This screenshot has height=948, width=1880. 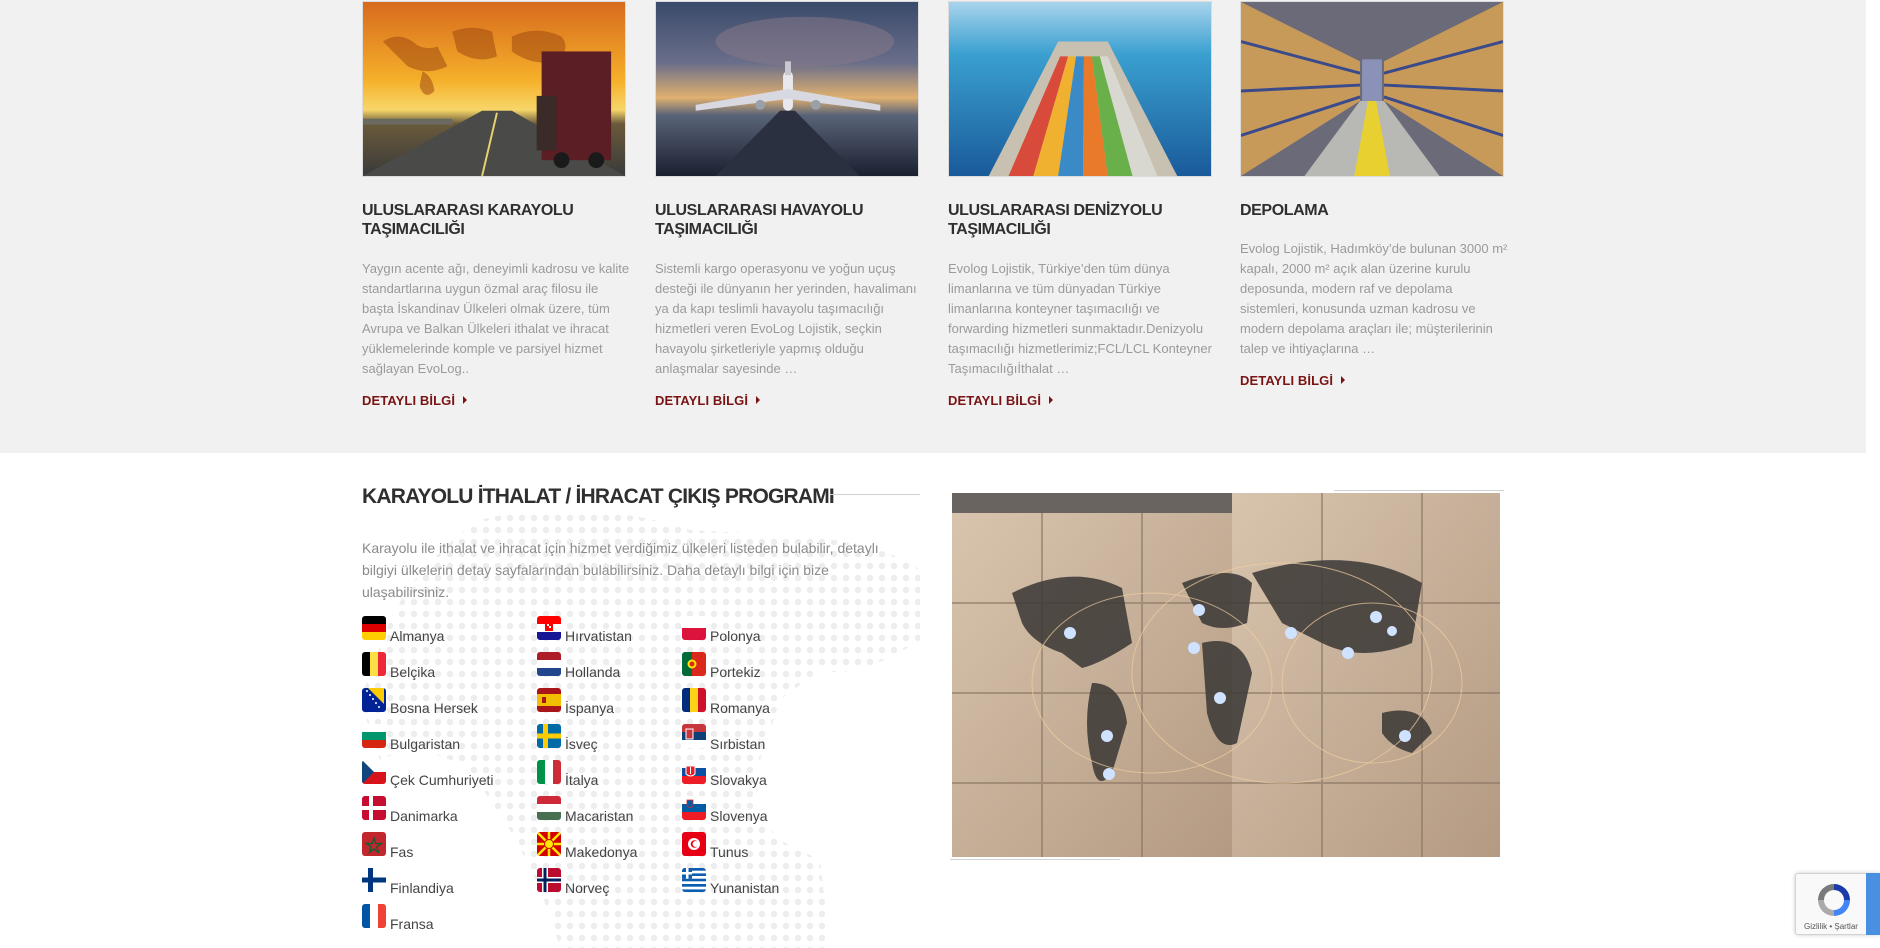 I want to click on service-title: ULUSLARARASI HAVAYOLU TAŞIMACILIĞI, so click(x=787, y=220).